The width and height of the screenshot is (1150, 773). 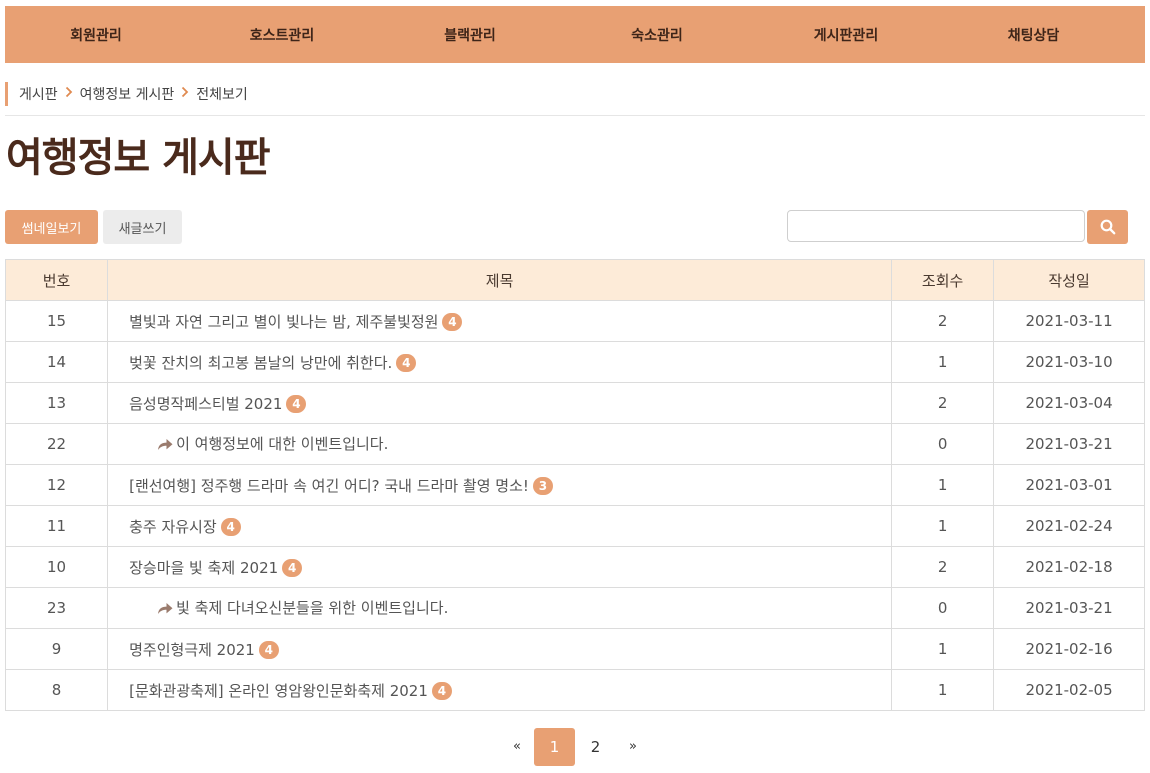 I want to click on table-row: 10 장승마을 빛 축제 2021 4 2 2021-02-18, so click(x=574, y=567).